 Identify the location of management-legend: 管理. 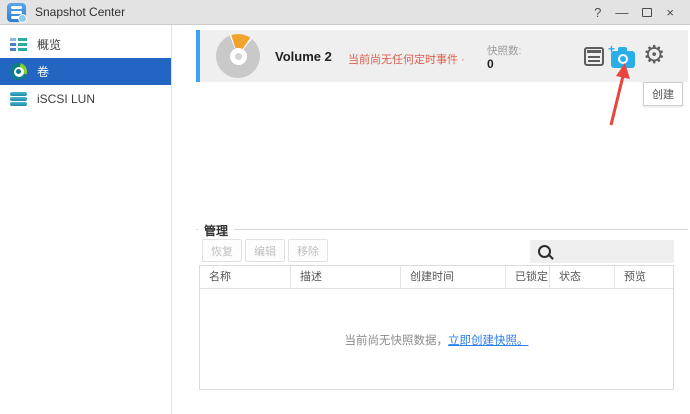
(216, 230).